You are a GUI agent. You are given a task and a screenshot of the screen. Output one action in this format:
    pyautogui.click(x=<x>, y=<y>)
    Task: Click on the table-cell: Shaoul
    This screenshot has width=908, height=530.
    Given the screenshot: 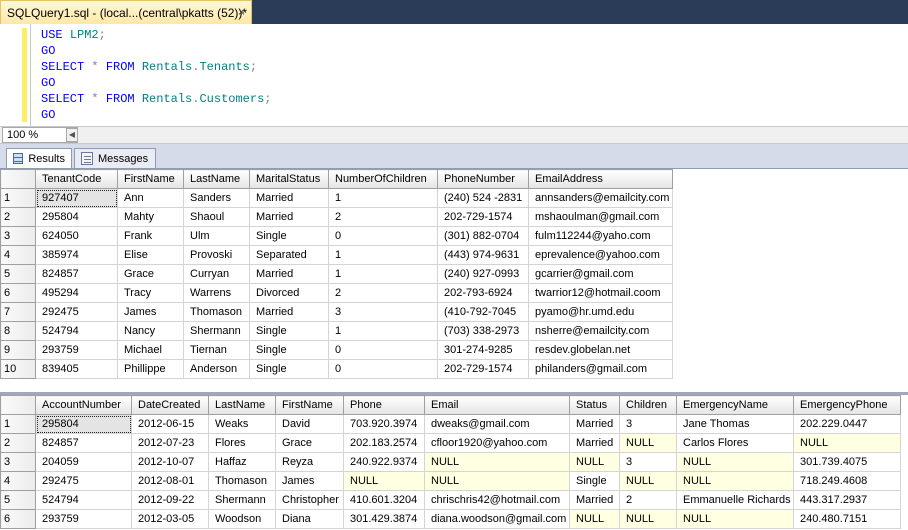 What is the action you would take?
    pyautogui.click(x=216, y=217)
    